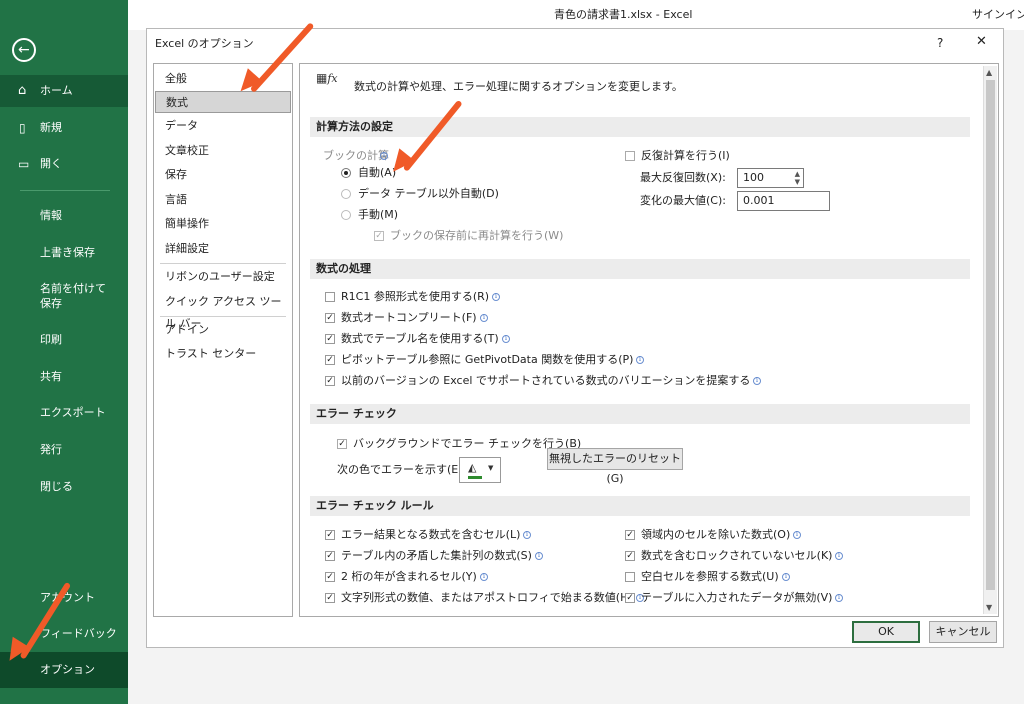 The image size is (1024, 704). I want to click on max-change-input: 0.001, so click(783, 201).